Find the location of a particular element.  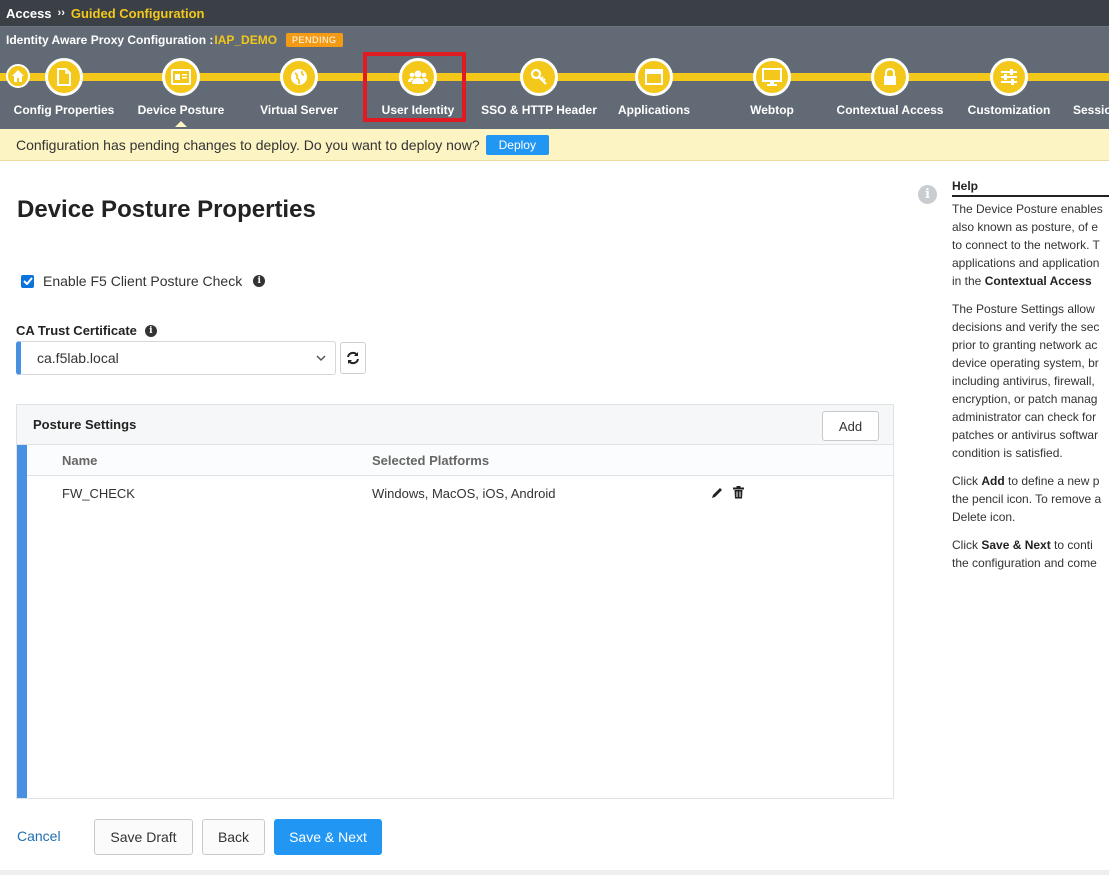

row-name: FW_CHECK is located at coordinates (98, 493).